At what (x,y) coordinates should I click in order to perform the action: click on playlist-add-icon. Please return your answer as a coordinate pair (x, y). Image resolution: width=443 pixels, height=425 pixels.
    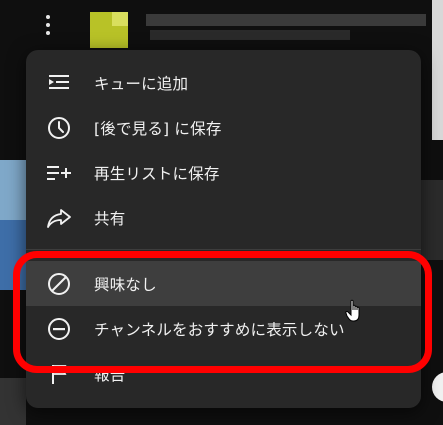
    Looking at the image, I should click on (59, 173).